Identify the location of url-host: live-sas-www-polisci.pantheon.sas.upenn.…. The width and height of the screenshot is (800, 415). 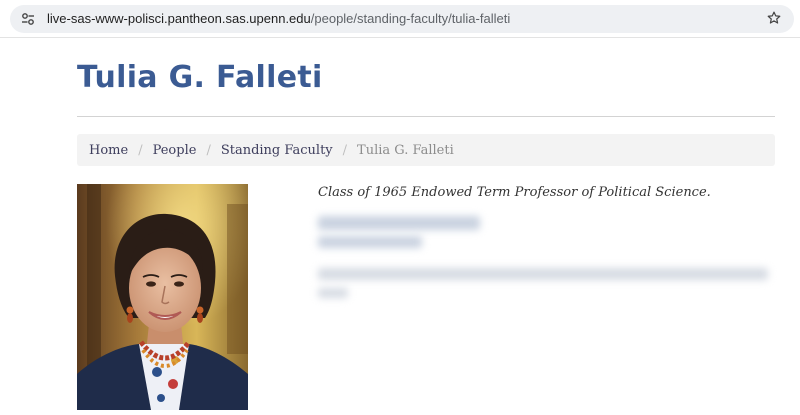
(179, 18).